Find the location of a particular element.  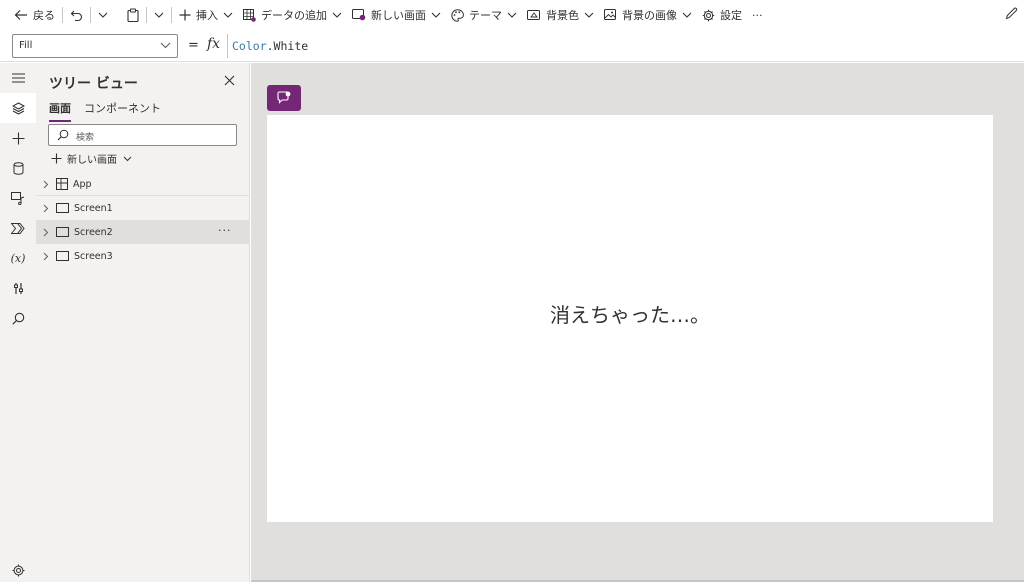

settings-rail-button is located at coordinates (18, 568).